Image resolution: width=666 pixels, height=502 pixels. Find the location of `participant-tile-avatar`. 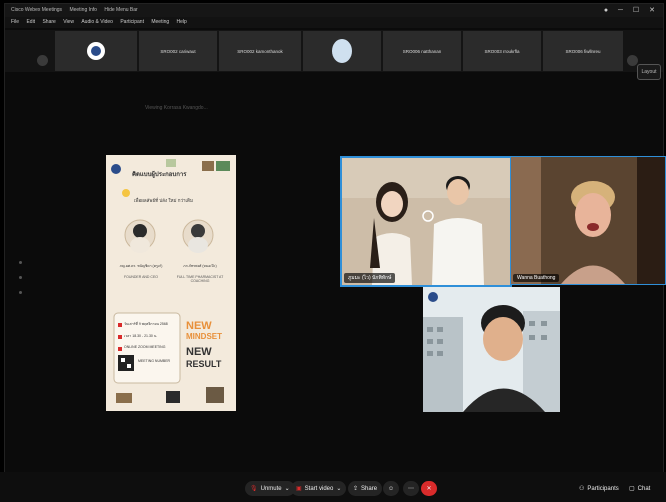

participant-tile-avatar is located at coordinates (342, 51).